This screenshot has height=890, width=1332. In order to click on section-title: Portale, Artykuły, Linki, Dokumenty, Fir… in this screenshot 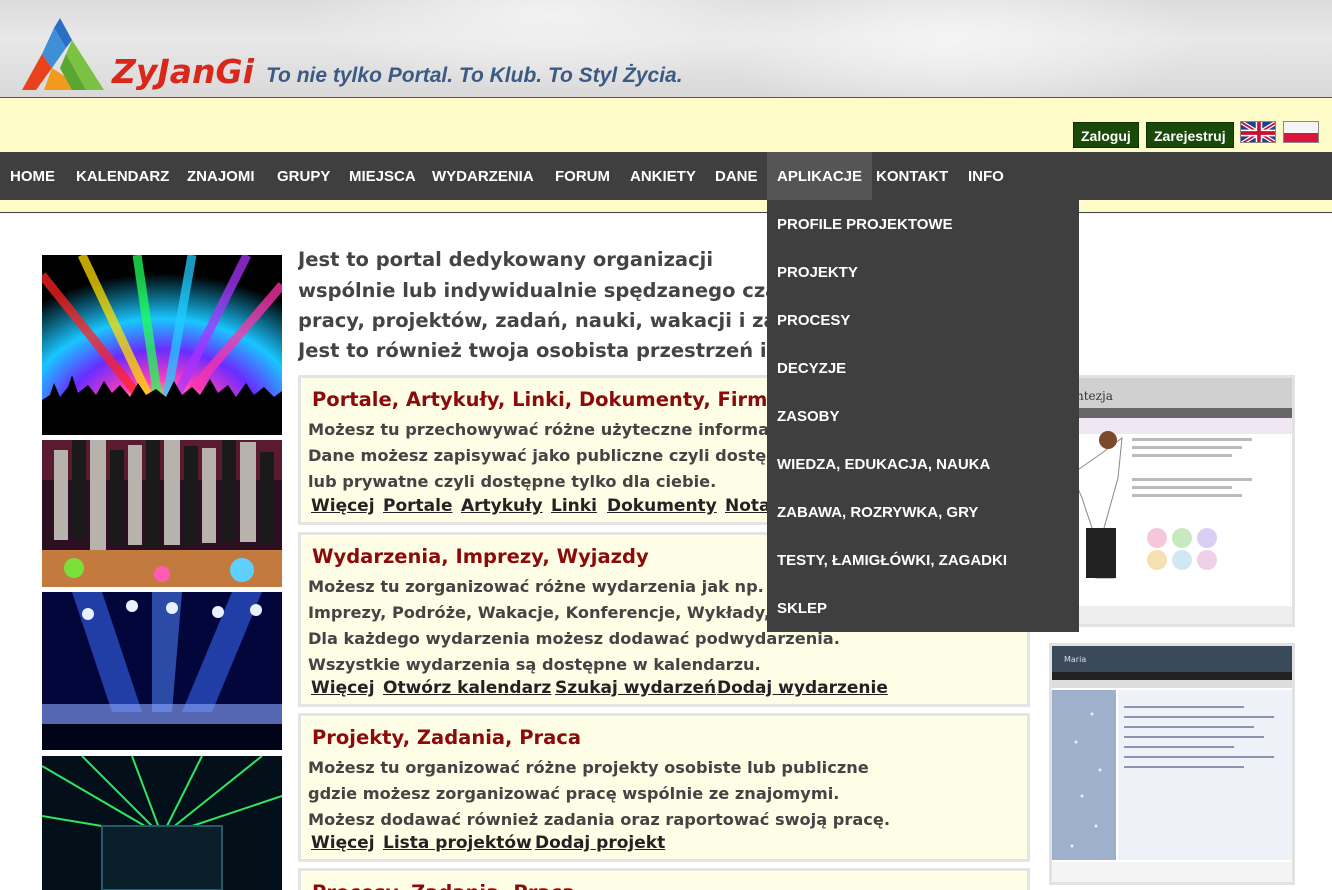, I will do `click(546, 399)`.